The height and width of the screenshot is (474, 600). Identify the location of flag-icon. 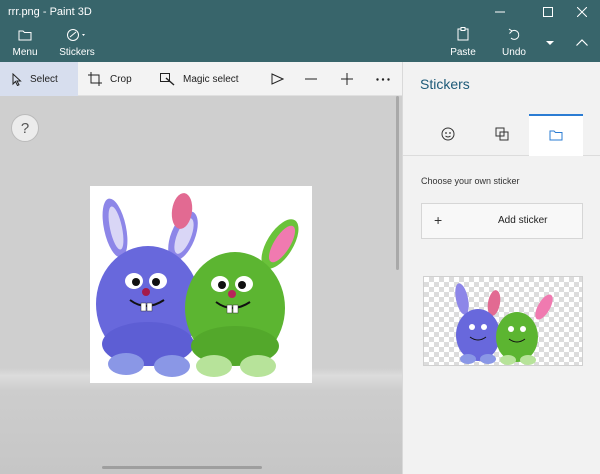
(277, 79).